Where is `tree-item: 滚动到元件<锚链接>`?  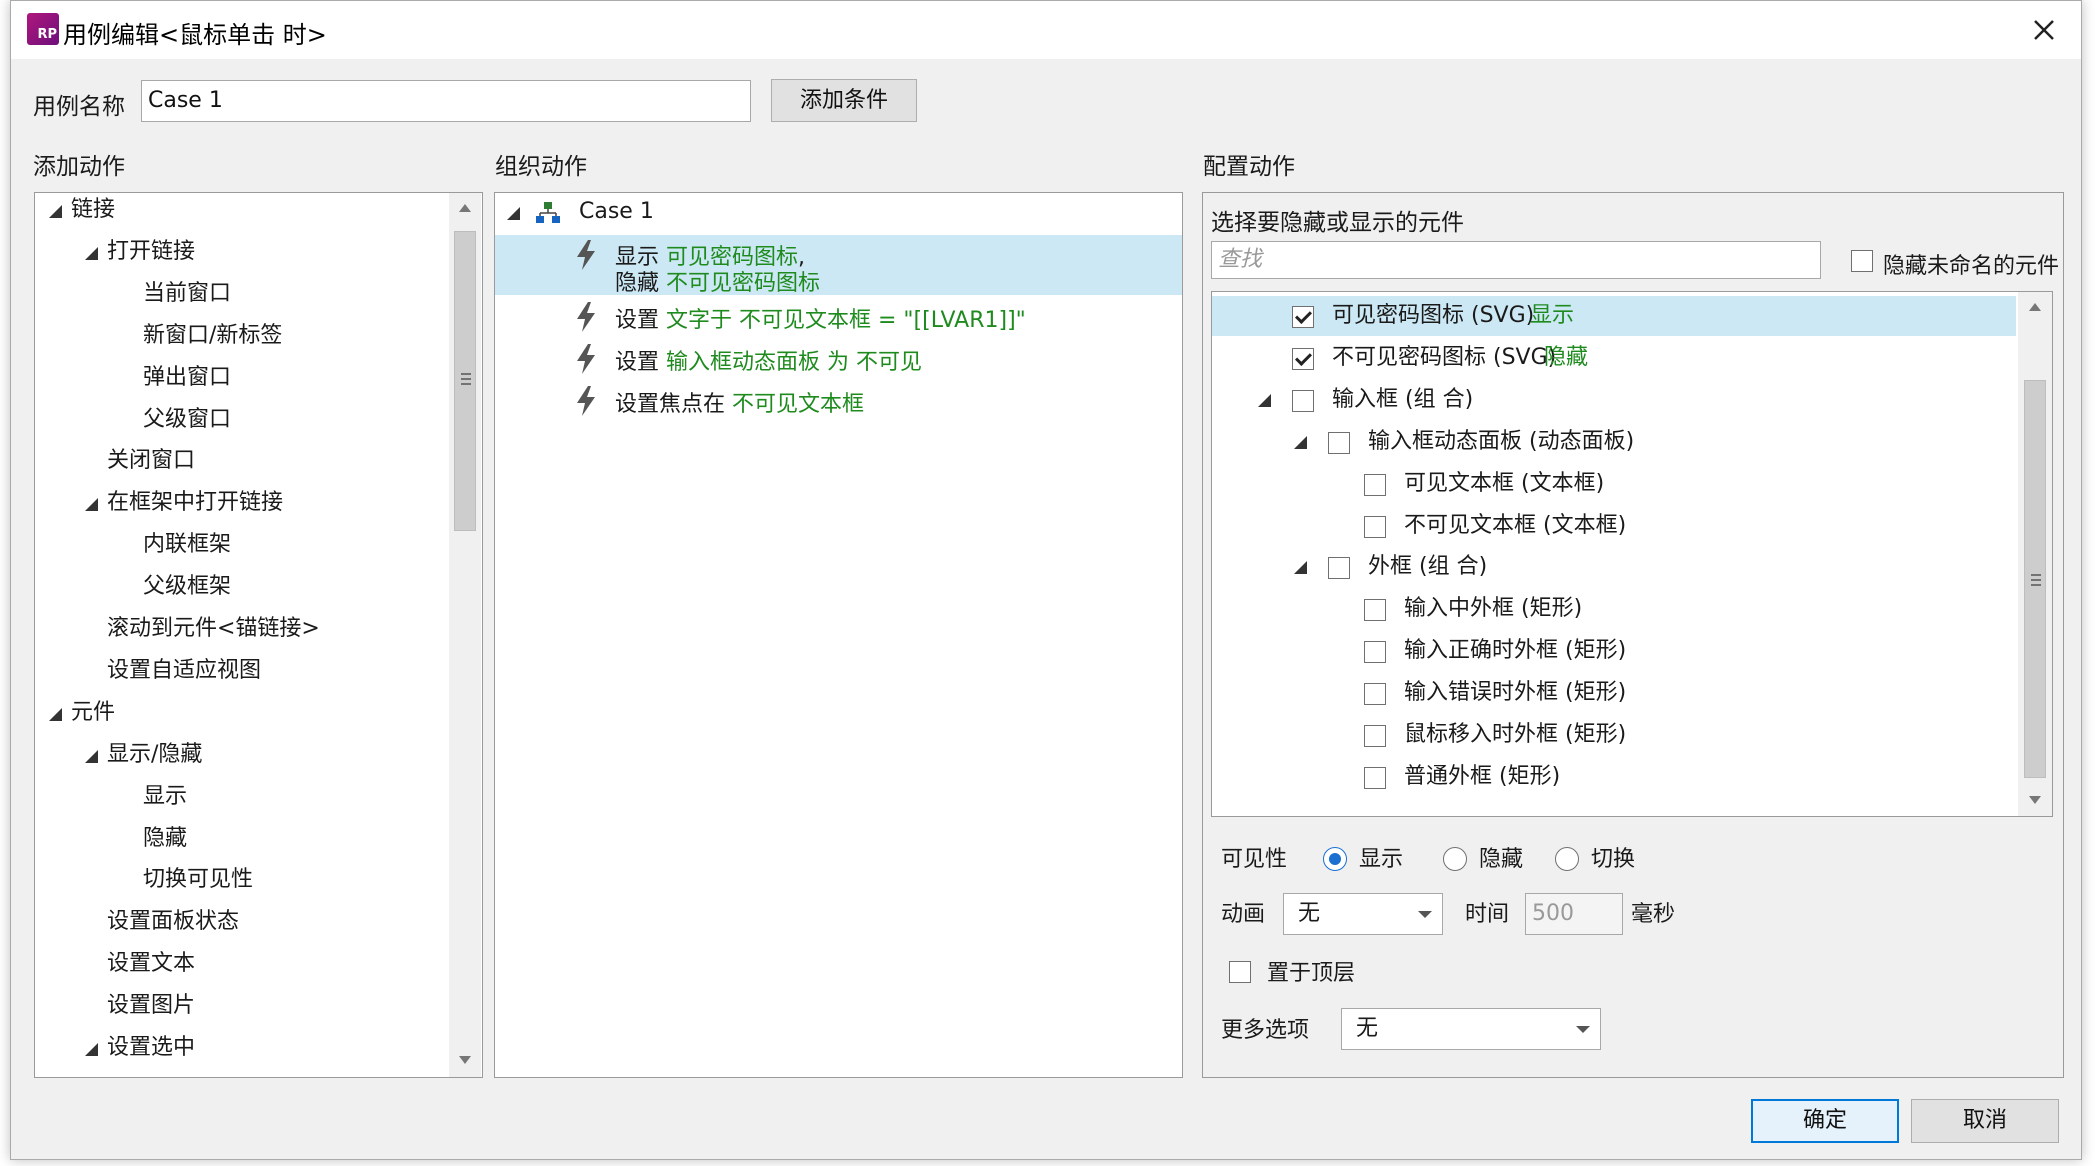
tree-item: 滚动到元件<锚链接> is located at coordinates (240, 630).